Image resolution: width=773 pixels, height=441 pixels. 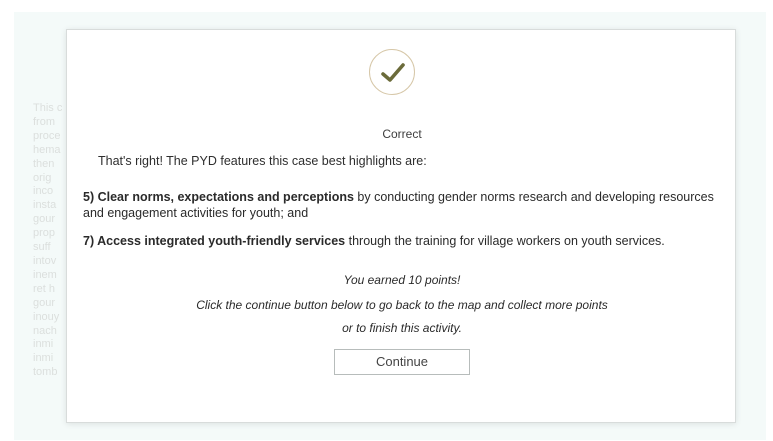 What do you see at coordinates (402, 134) in the screenshot?
I see `feedback-title: Correct` at bounding box center [402, 134].